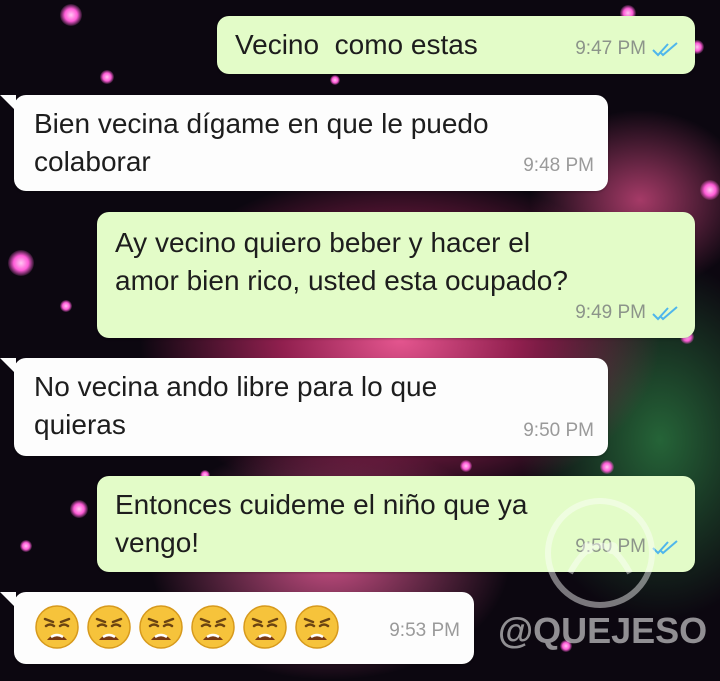 The width and height of the screenshot is (720, 681). I want to click on message-time: 9:47 PM, so click(610, 48).